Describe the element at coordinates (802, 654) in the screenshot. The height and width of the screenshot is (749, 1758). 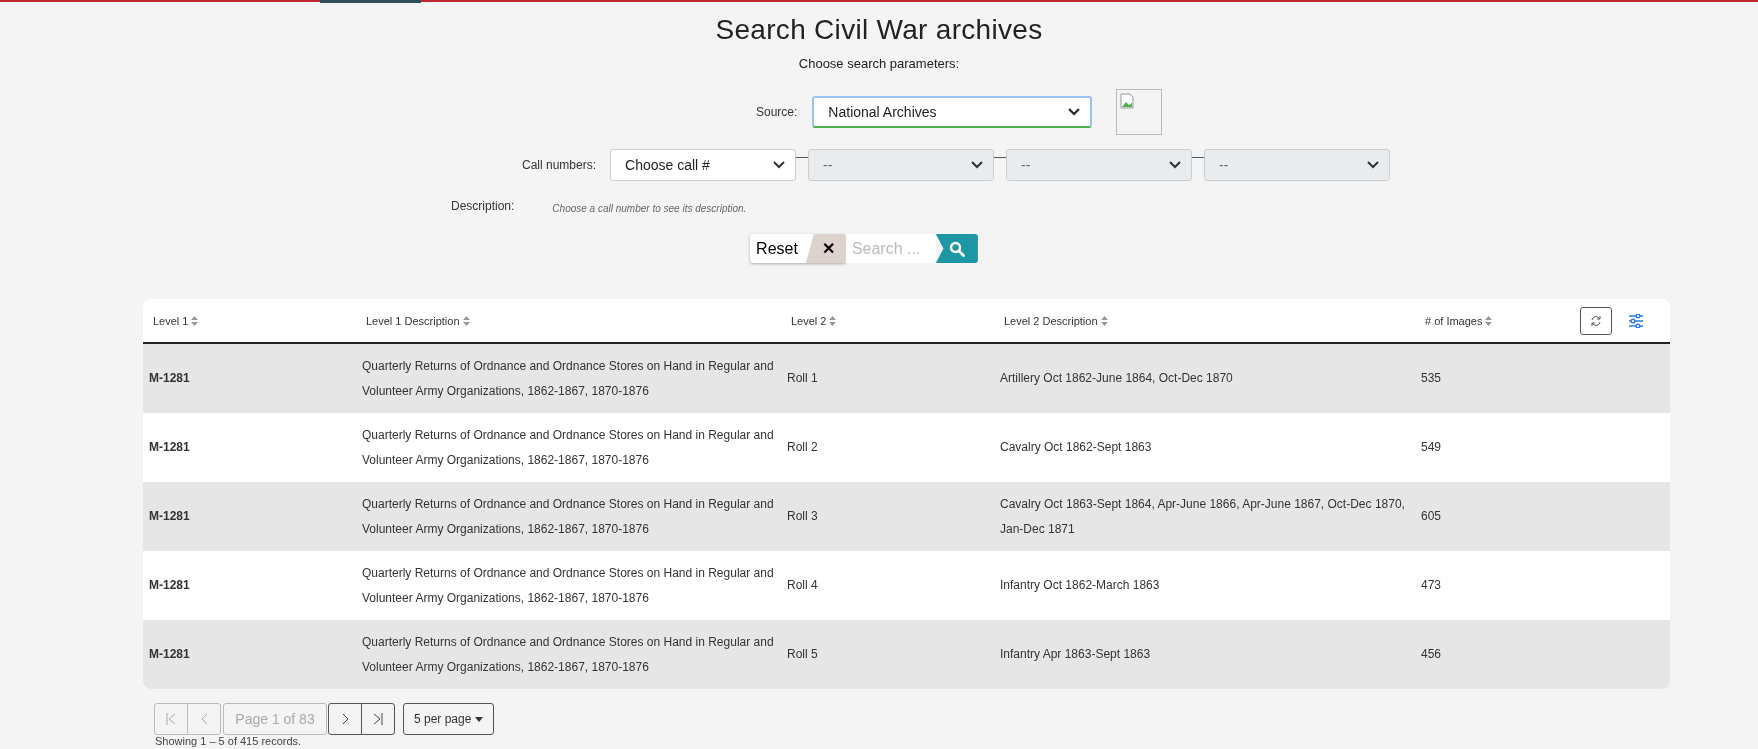
I see `table-cell-text: Roll 5` at that location.